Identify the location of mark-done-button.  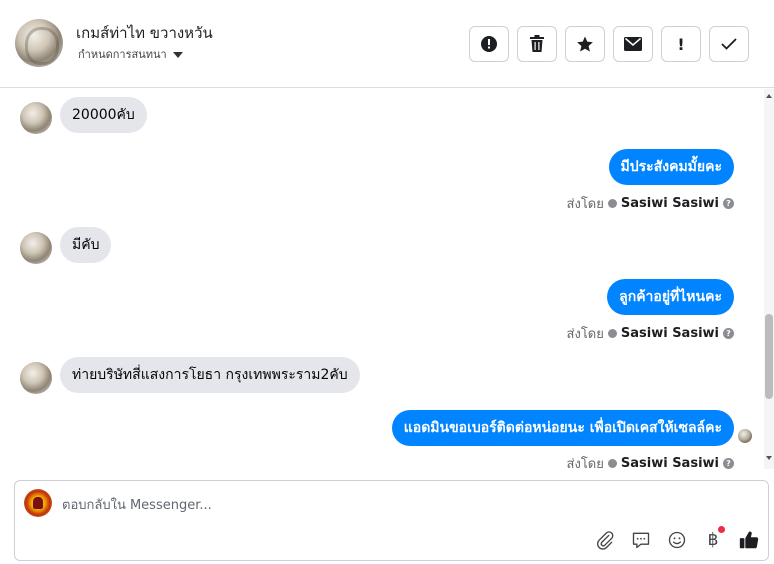
(729, 44).